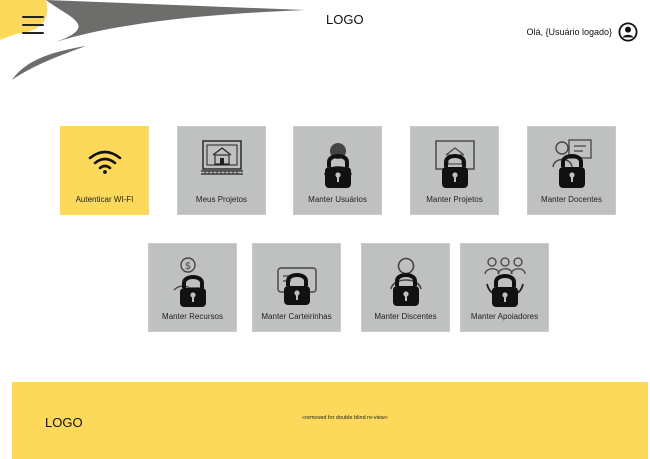 This screenshot has height=459, width=650. I want to click on footer-logo: LOGO, so click(64, 422).